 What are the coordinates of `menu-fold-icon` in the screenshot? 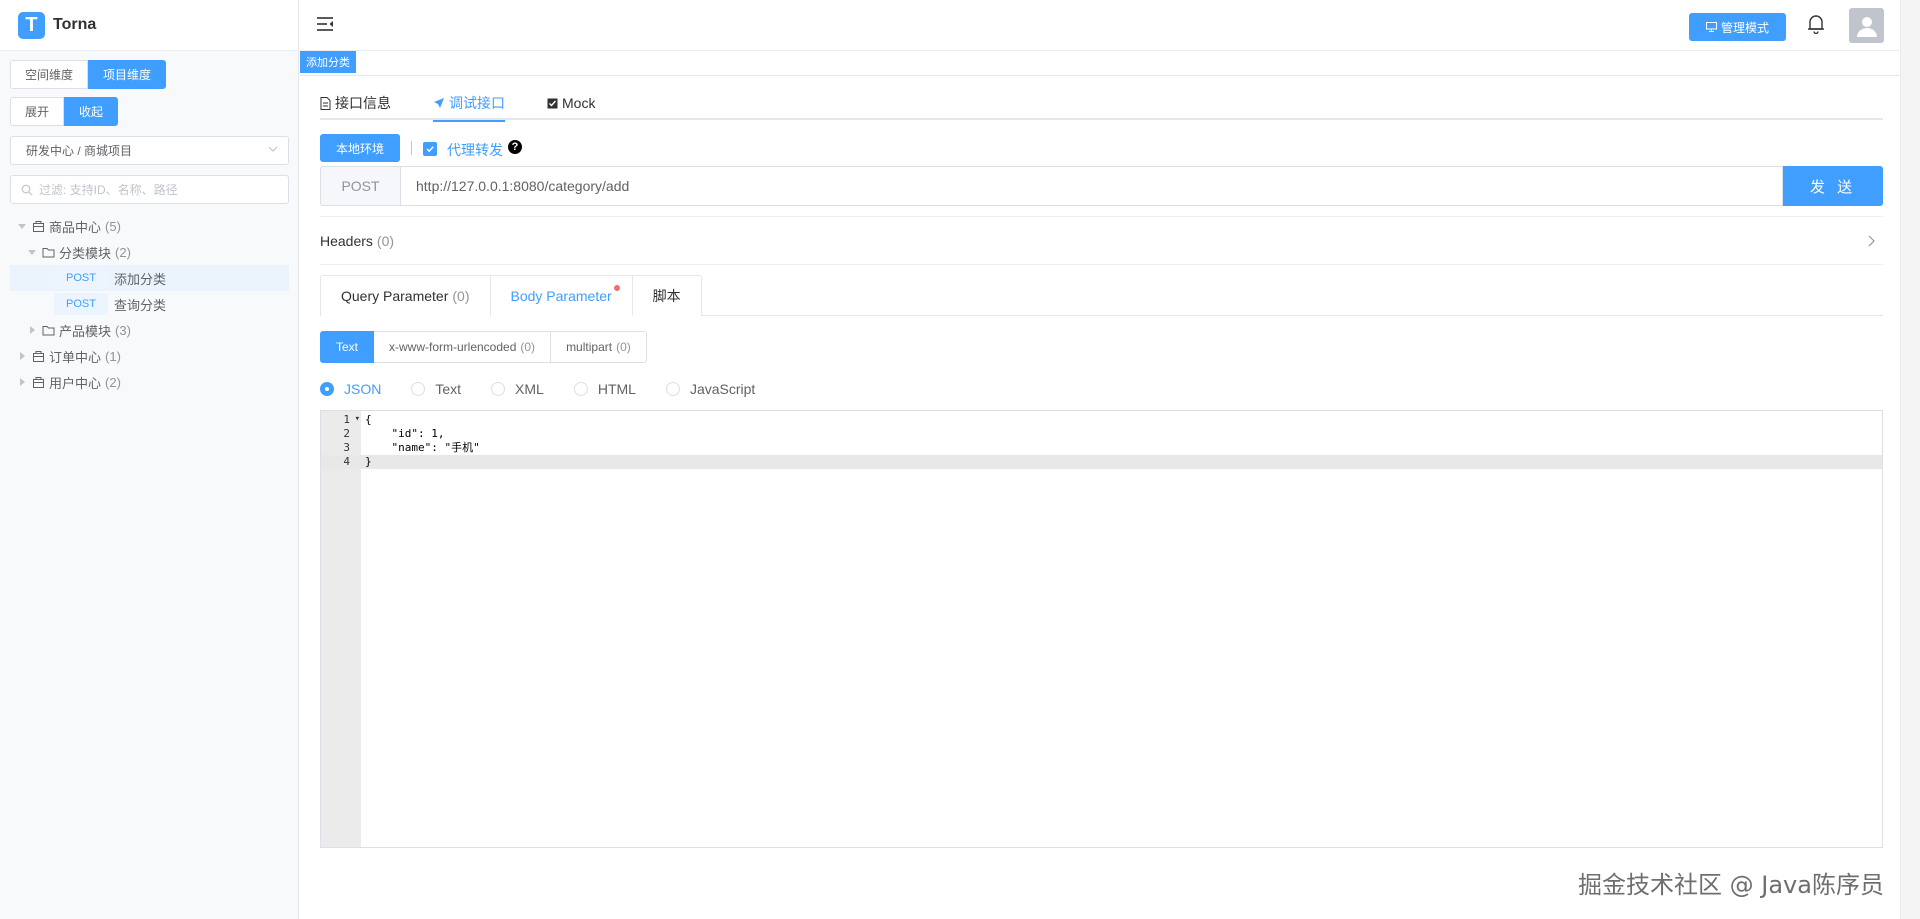 It's located at (325, 24).